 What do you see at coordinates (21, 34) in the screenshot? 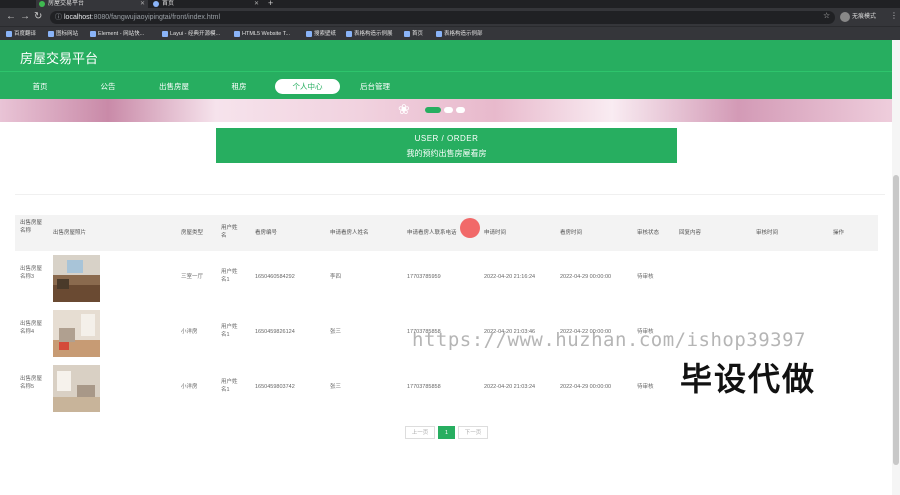
I see `bookmark-item: 百度翻译` at bounding box center [21, 34].